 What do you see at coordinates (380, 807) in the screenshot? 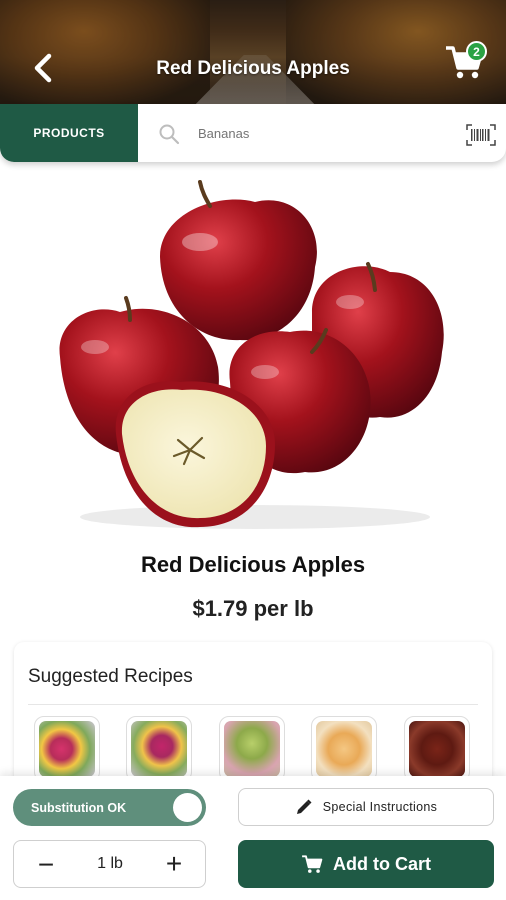
I see `special-instructions-label: Special Instructions` at bounding box center [380, 807].